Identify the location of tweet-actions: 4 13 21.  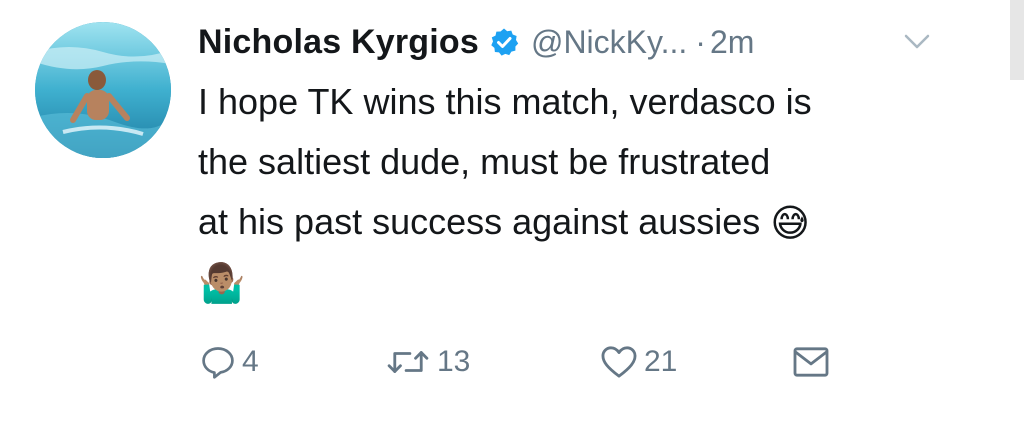
(550, 362).